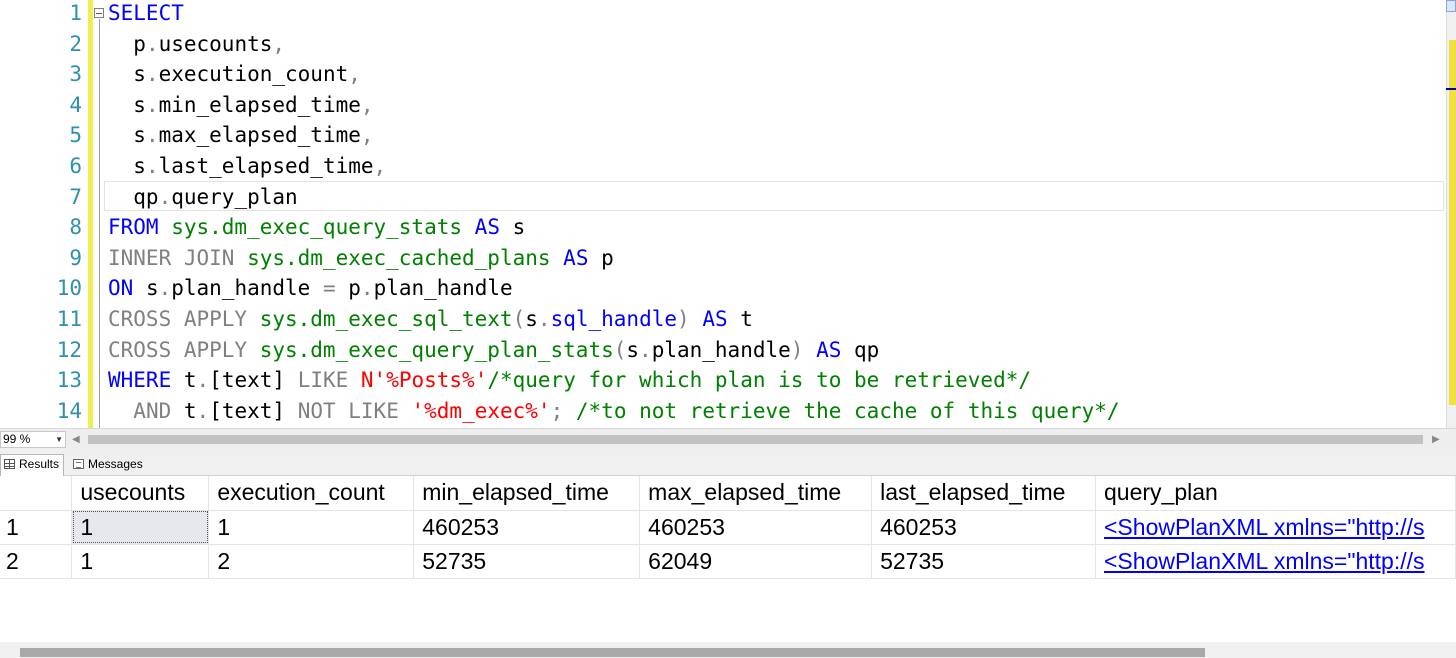 The height and width of the screenshot is (658, 1456). What do you see at coordinates (75, 74) in the screenshot?
I see `line-number: 3` at bounding box center [75, 74].